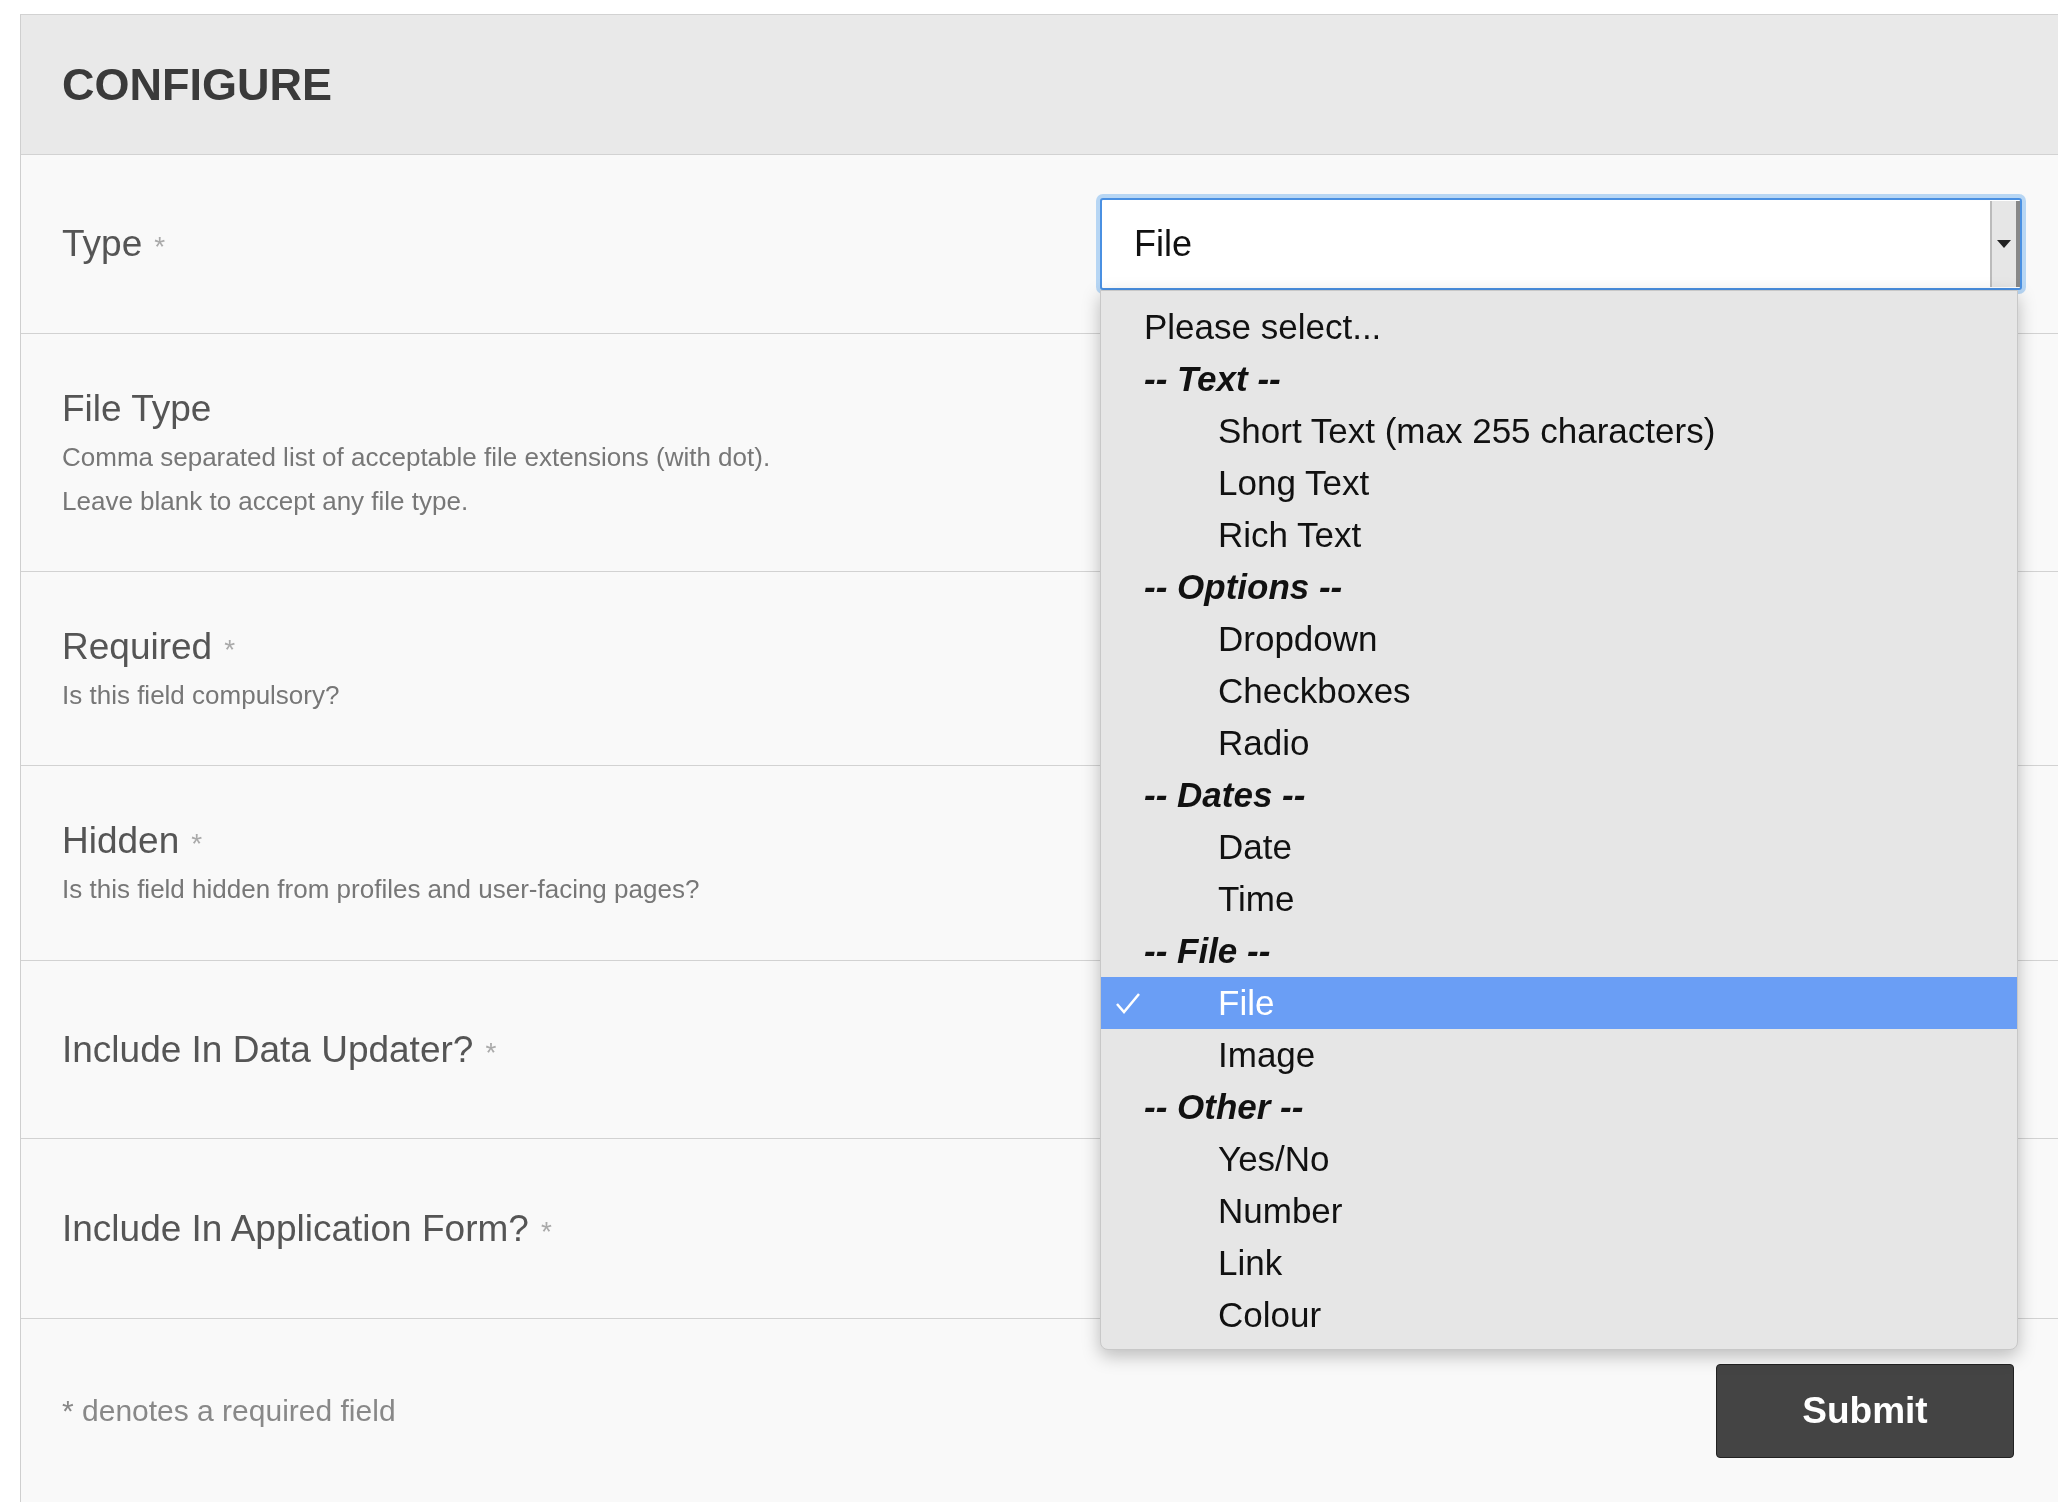 This screenshot has height=1502, width=2058. Describe the element at coordinates (102, 244) in the screenshot. I see `field-label: Type` at that location.